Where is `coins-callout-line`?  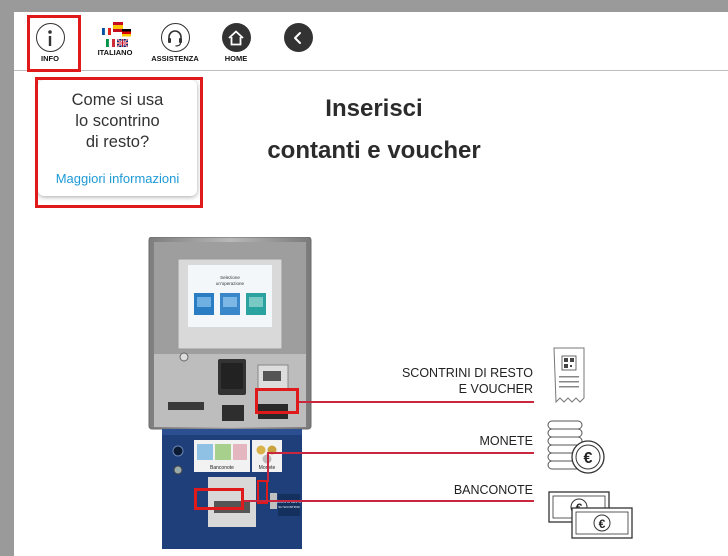 coins-callout-line is located at coordinates (401, 453).